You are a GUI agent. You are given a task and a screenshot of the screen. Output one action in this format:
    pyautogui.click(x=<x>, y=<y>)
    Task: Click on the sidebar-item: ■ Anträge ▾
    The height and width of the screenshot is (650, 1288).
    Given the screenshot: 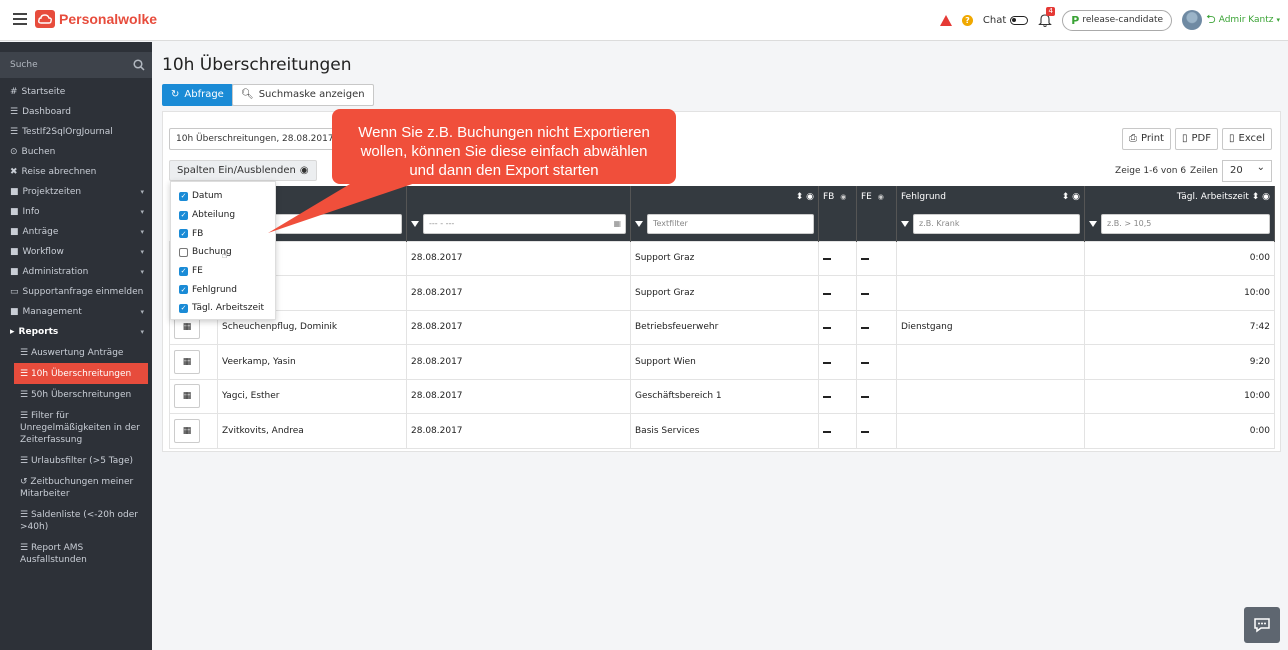 What is the action you would take?
    pyautogui.click(x=76, y=232)
    